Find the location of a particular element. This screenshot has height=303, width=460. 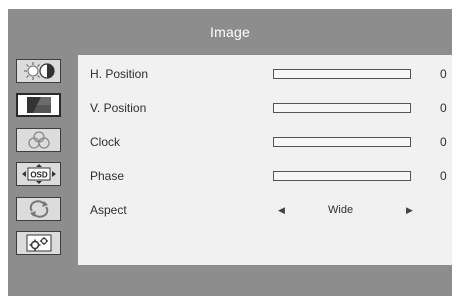

setup-icon is located at coordinates (39, 243).